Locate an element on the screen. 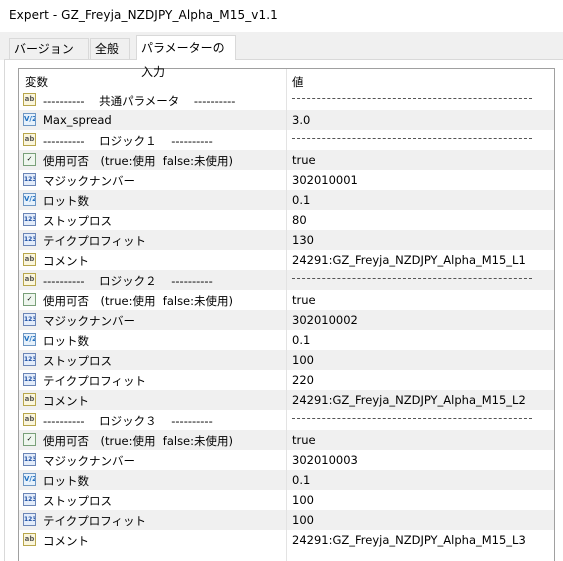 Image resolution: width=563 pixels, height=561 pixels. column-header-variable: 変数 is located at coordinates (36, 82).